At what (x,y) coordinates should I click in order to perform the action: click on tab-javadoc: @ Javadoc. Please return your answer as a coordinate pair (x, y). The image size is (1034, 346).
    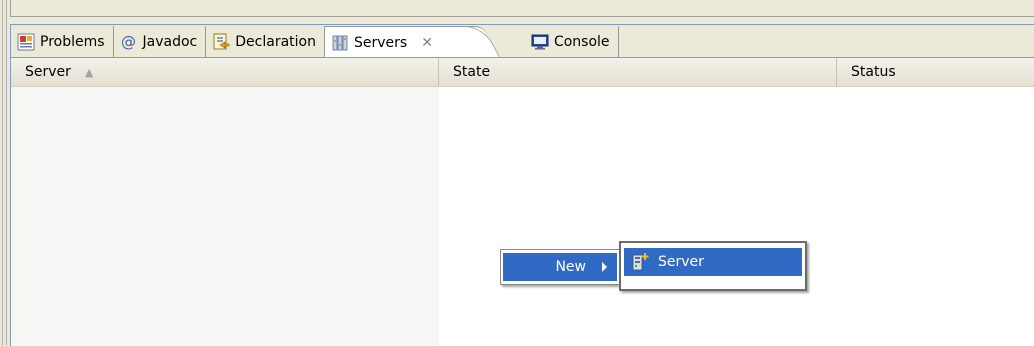
    Looking at the image, I should click on (160, 42).